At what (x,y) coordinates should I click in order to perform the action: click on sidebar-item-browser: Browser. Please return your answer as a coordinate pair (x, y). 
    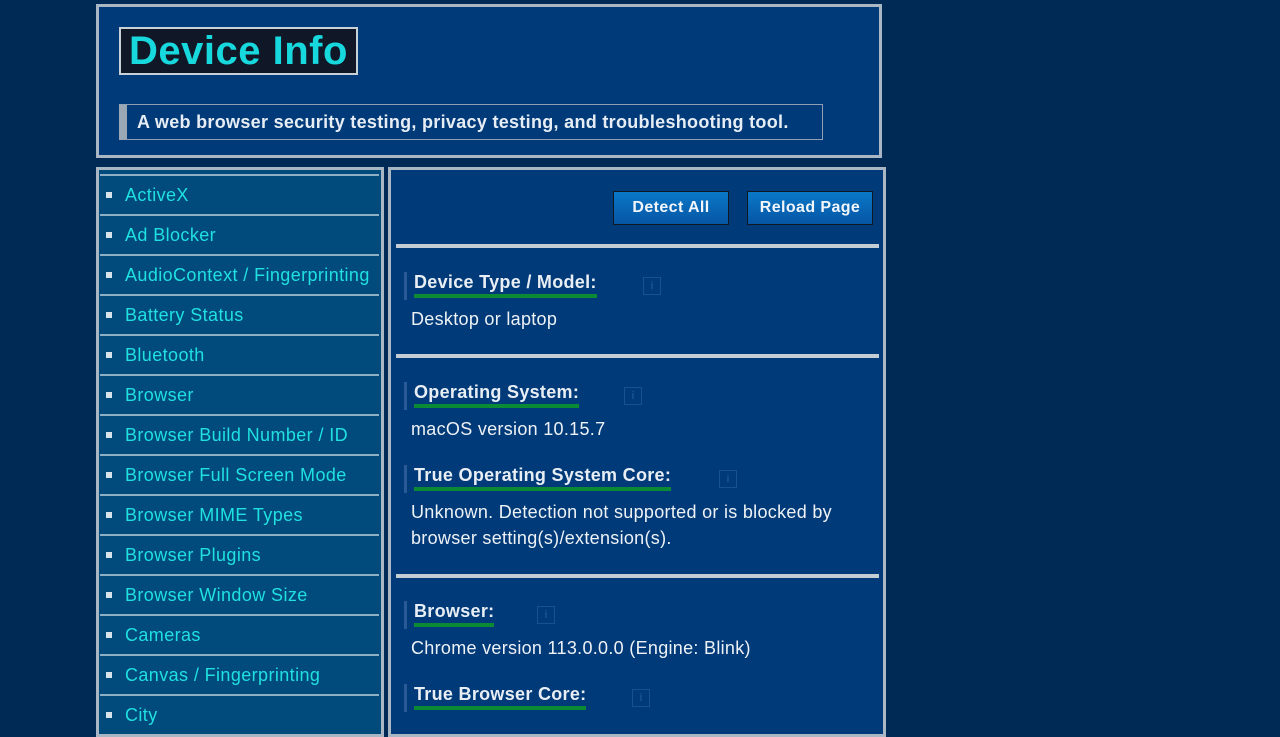
    Looking at the image, I should click on (239, 394).